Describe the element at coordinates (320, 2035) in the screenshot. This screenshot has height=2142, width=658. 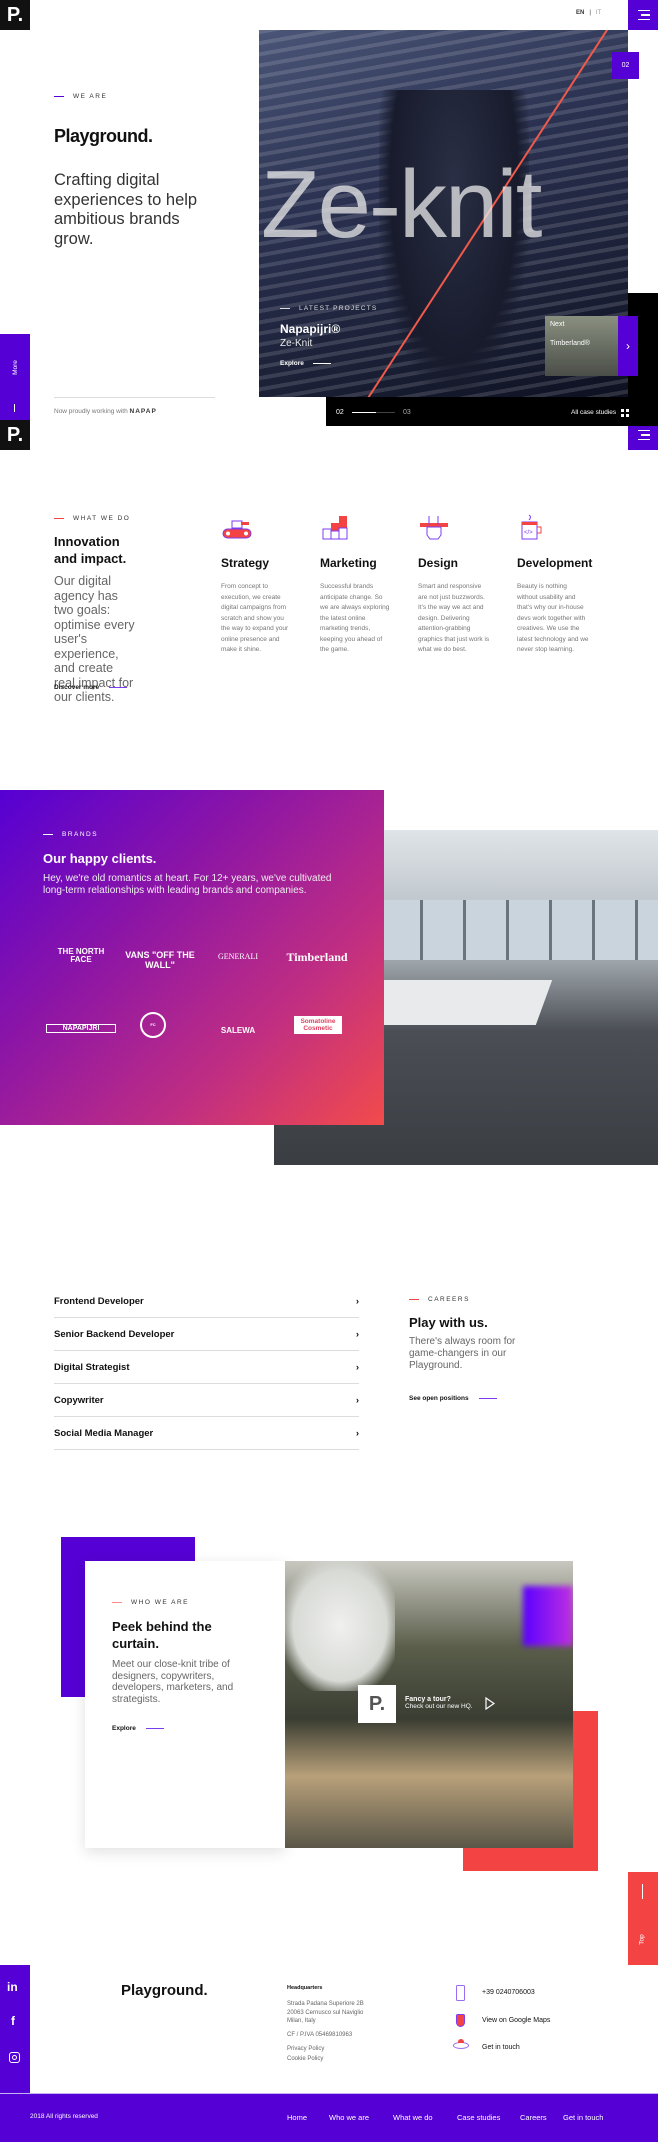
I see `vat-number: CF / P.IVA 05469810963` at that location.